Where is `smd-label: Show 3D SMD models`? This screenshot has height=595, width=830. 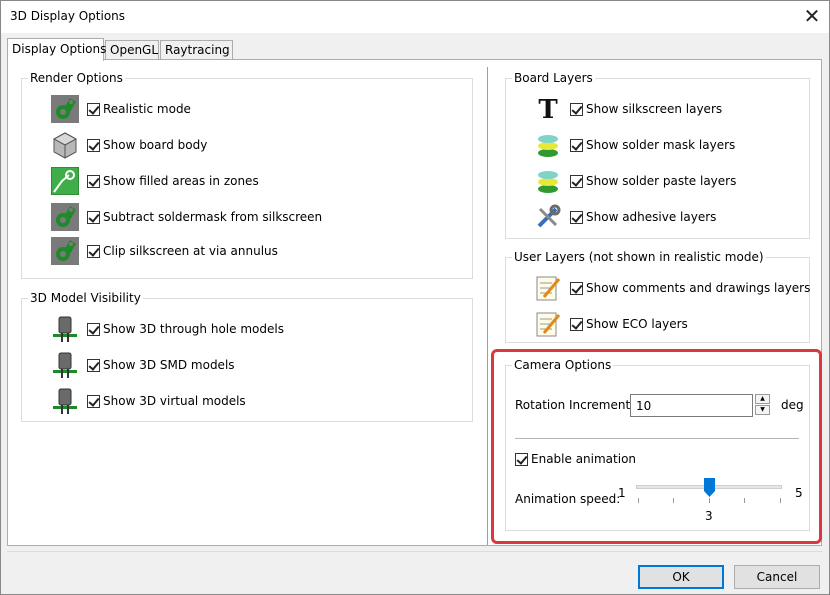 smd-label: Show 3D SMD models is located at coordinates (169, 365).